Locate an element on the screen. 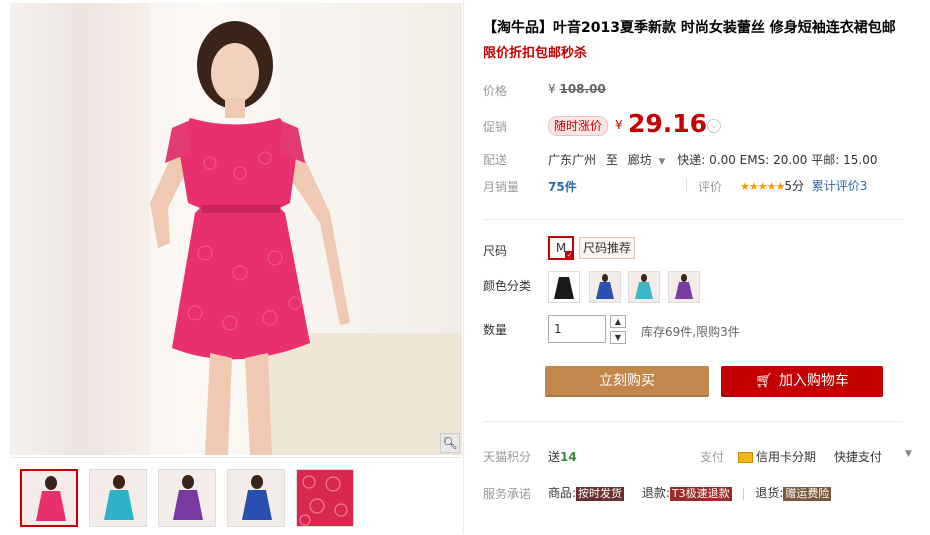 The width and height of the screenshot is (930, 535). price-label: 价格 is located at coordinates (495, 91).